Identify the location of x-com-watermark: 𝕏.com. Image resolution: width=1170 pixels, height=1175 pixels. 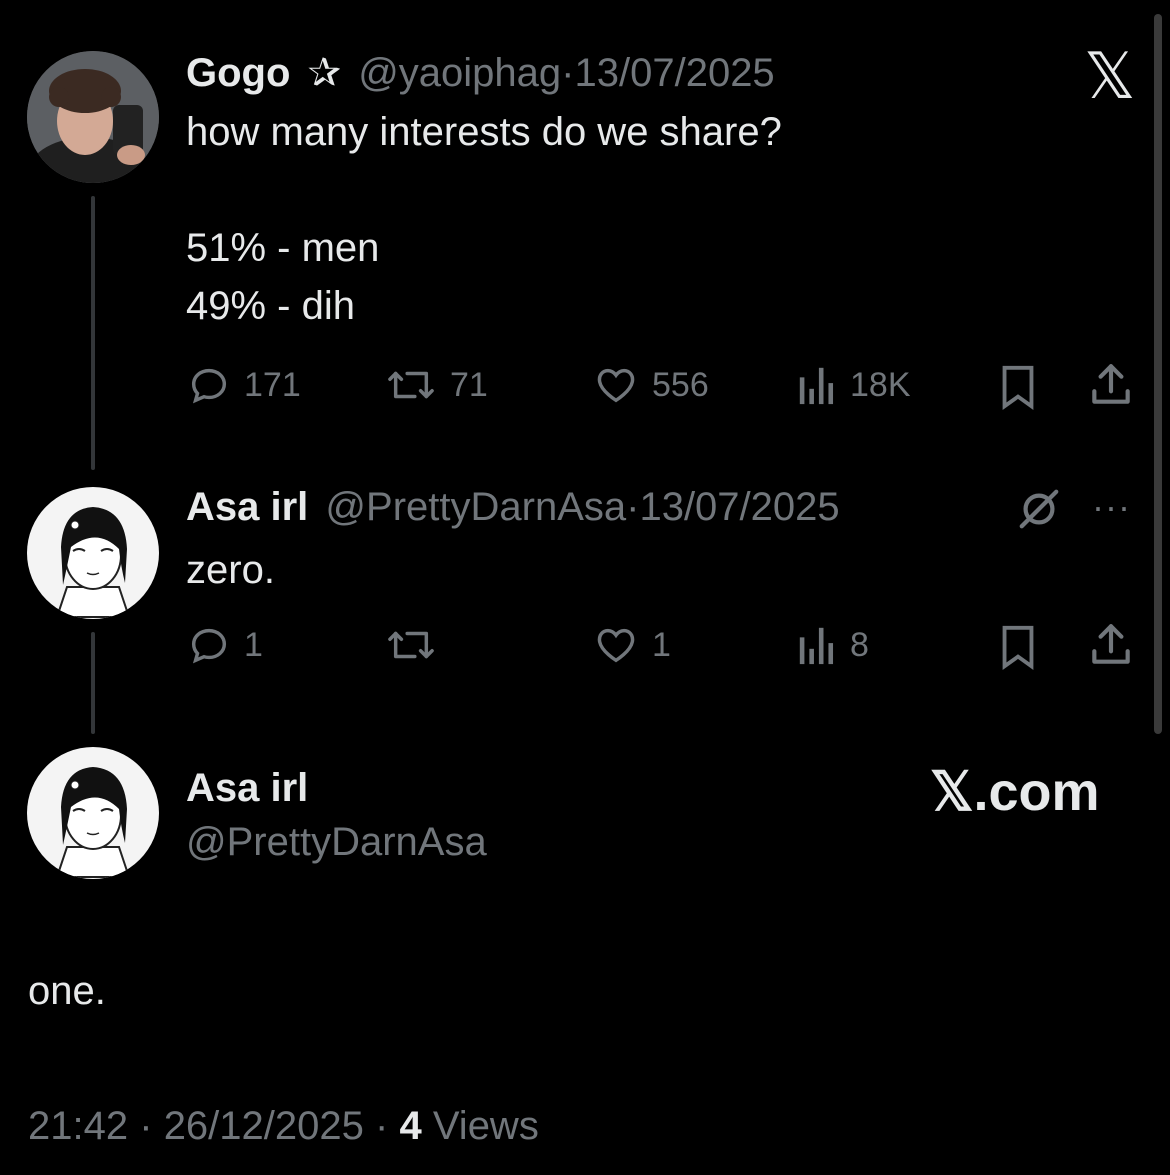
(1015, 792).